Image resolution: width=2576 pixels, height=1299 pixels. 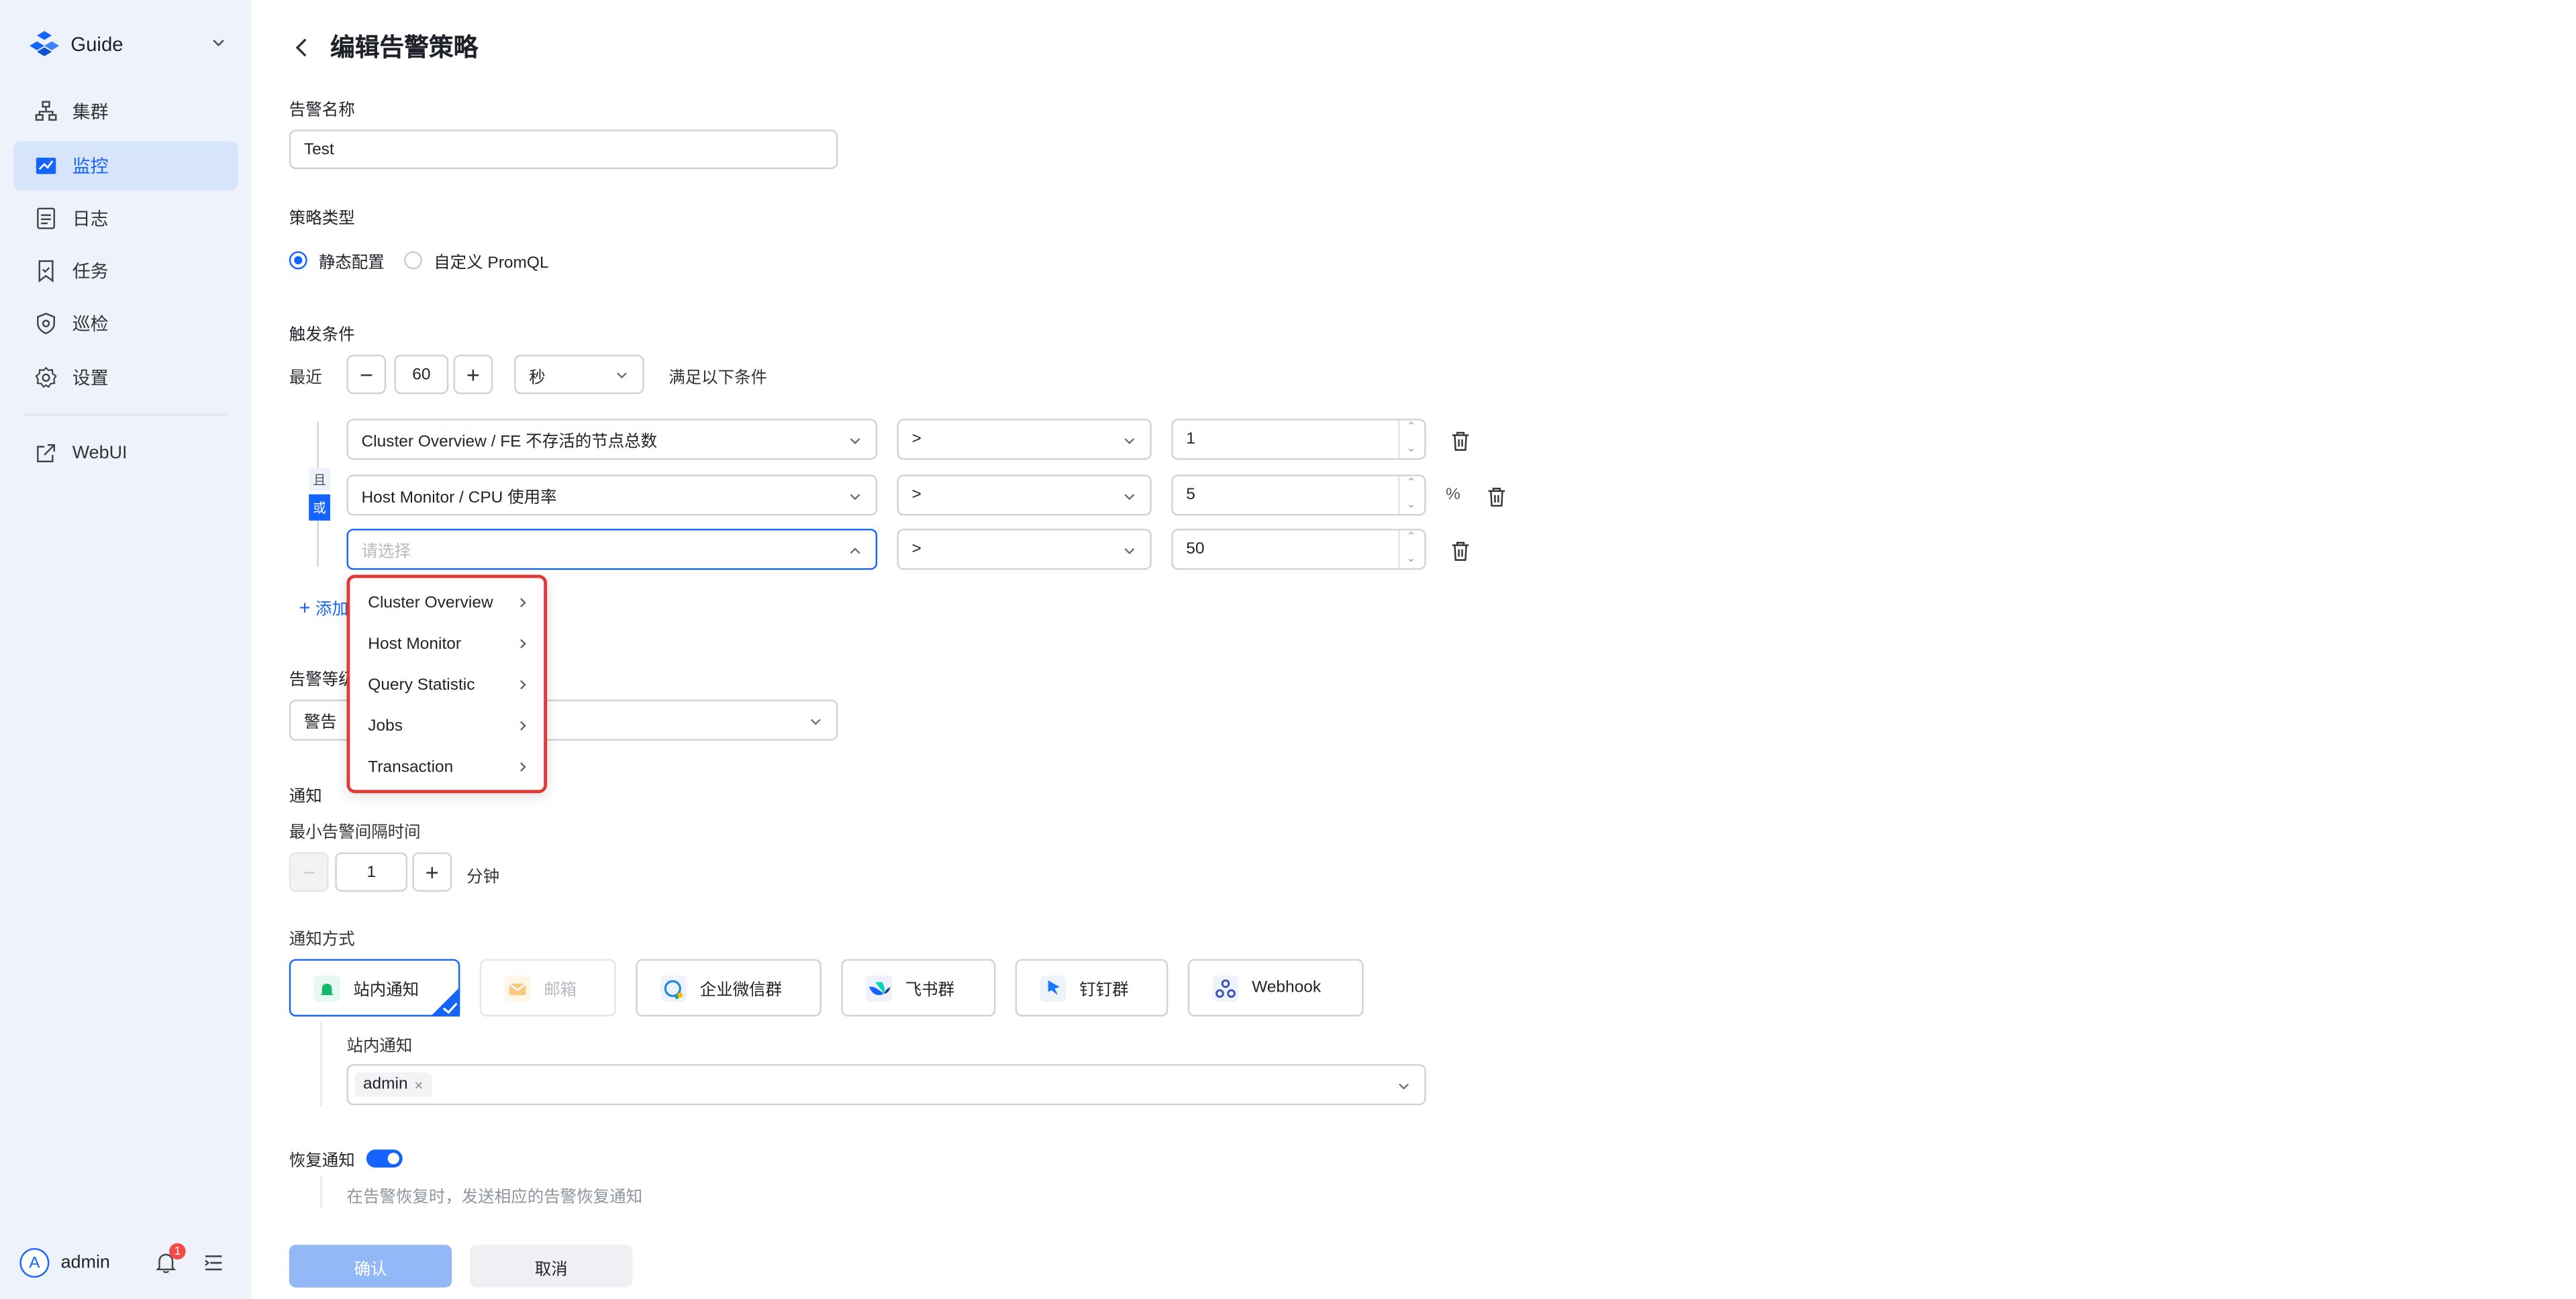 I want to click on dropdown-item-jobs: Jobs, so click(x=450, y=725).